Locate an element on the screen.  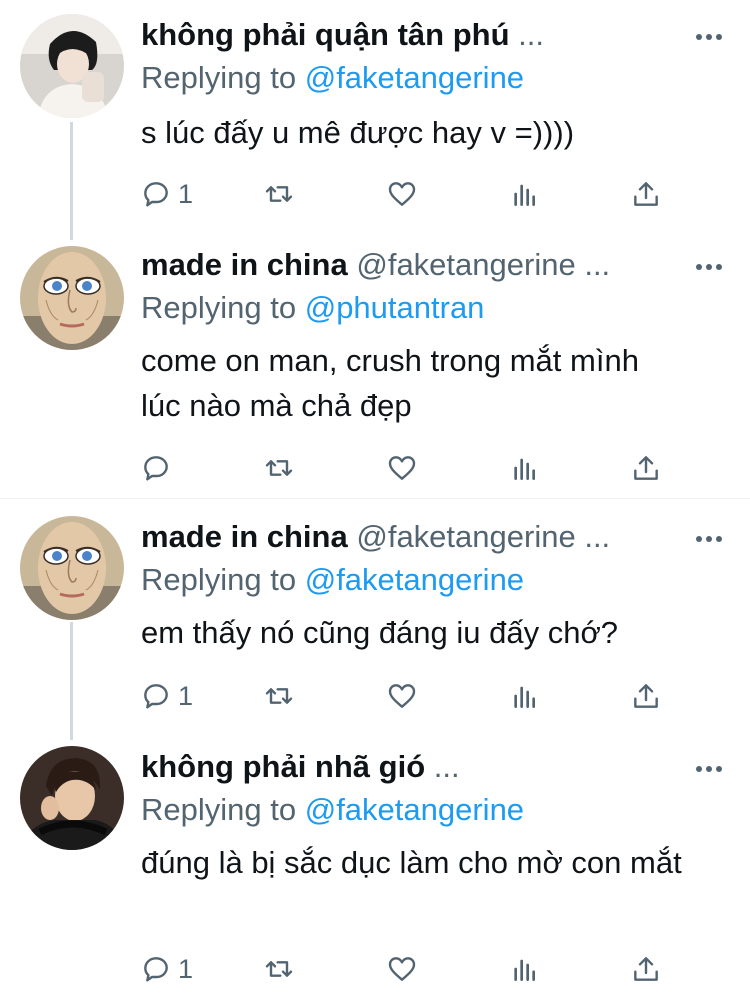
reply-button is located at coordinates (159, 468).